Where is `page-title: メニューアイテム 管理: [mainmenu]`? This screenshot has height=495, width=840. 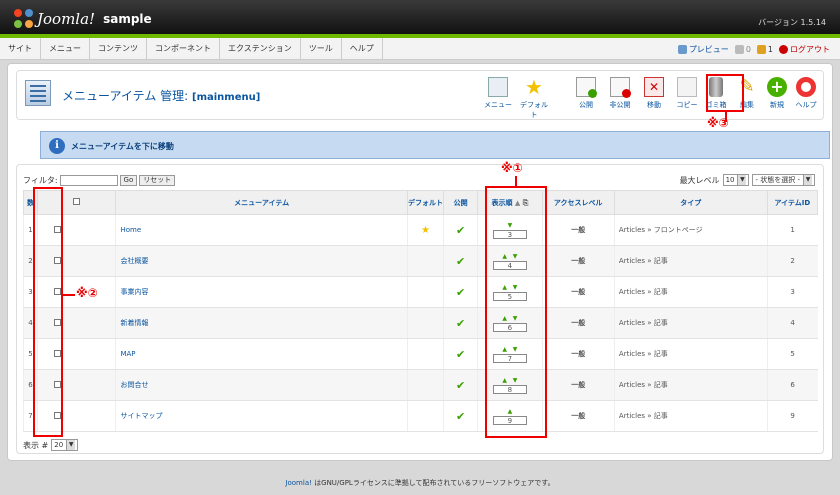
page-title: メニューアイテム 管理: [mainmenu] is located at coordinates (161, 95).